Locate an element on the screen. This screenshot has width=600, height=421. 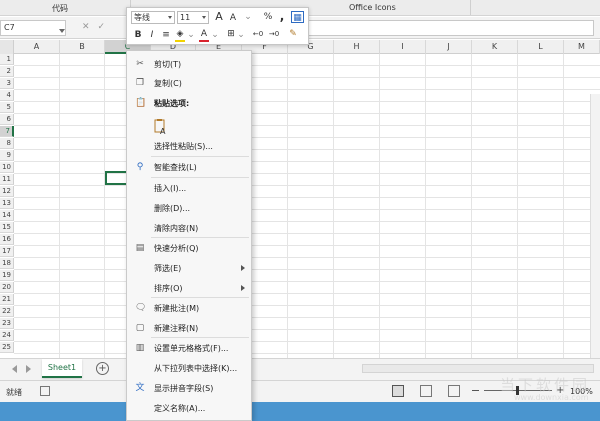
row-header: 1 is located at coordinates (7, 59).